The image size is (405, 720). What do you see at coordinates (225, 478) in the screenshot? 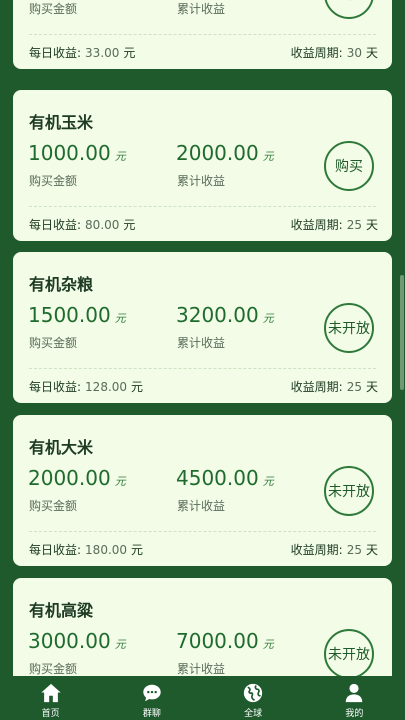
I see `total-income: 4500.00 元` at bounding box center [225, 478].